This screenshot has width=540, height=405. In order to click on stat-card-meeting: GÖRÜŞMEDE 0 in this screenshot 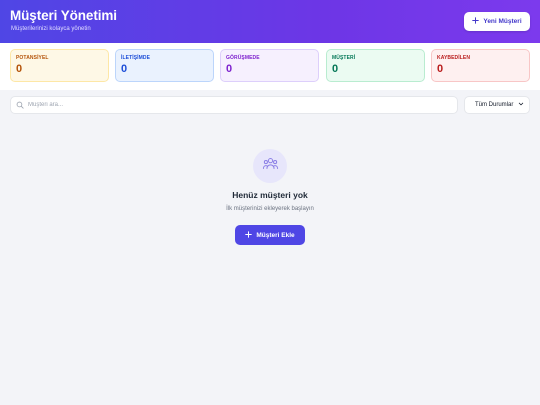, I will do `click(269, 65)`.